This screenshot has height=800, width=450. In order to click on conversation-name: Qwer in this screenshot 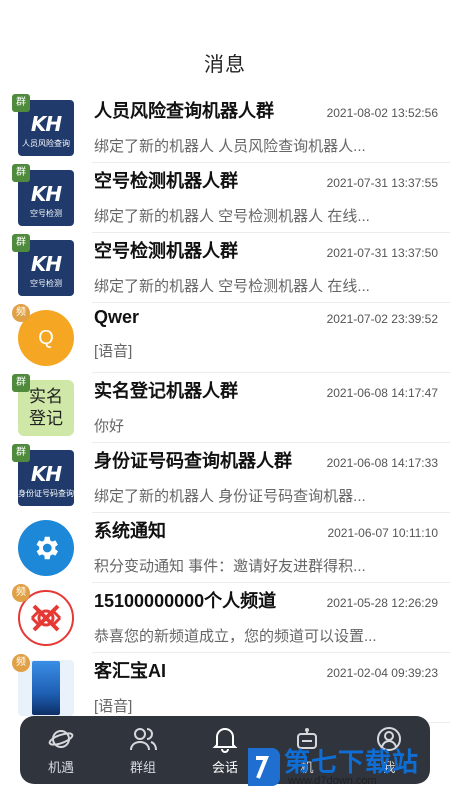, I will do `click(117, 317)`.